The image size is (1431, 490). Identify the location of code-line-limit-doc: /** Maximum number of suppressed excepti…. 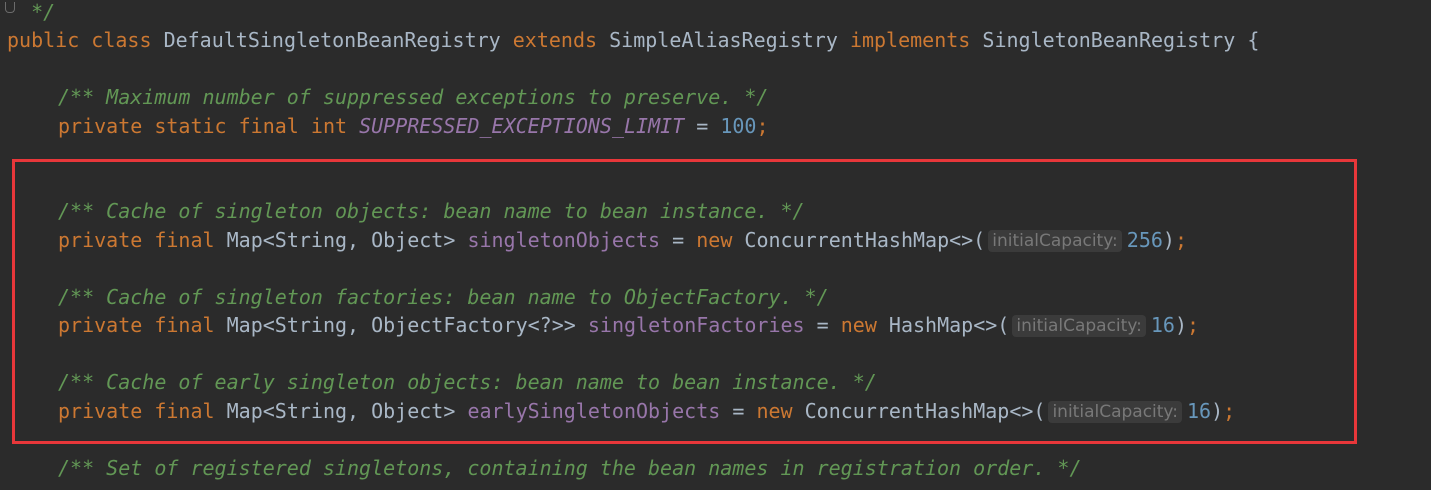
(387, 97).